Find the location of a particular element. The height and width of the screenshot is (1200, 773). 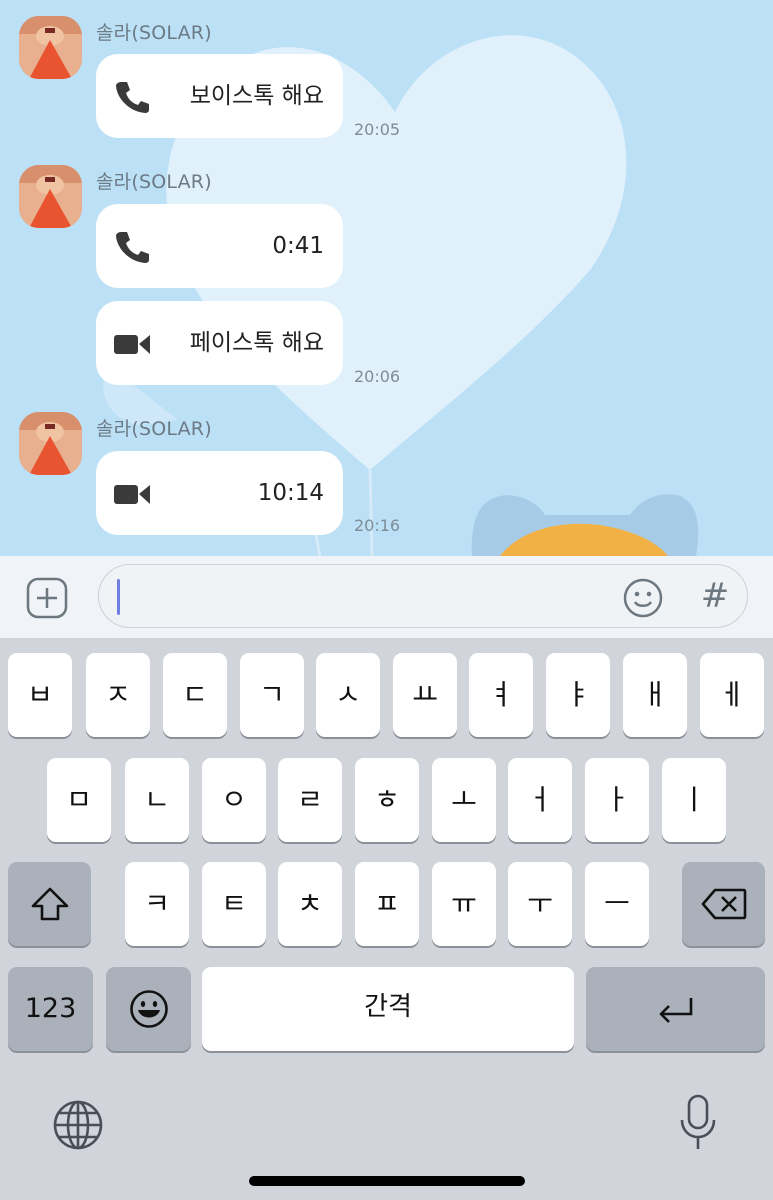

key: ㄷ is located at coordinates (195, 695).